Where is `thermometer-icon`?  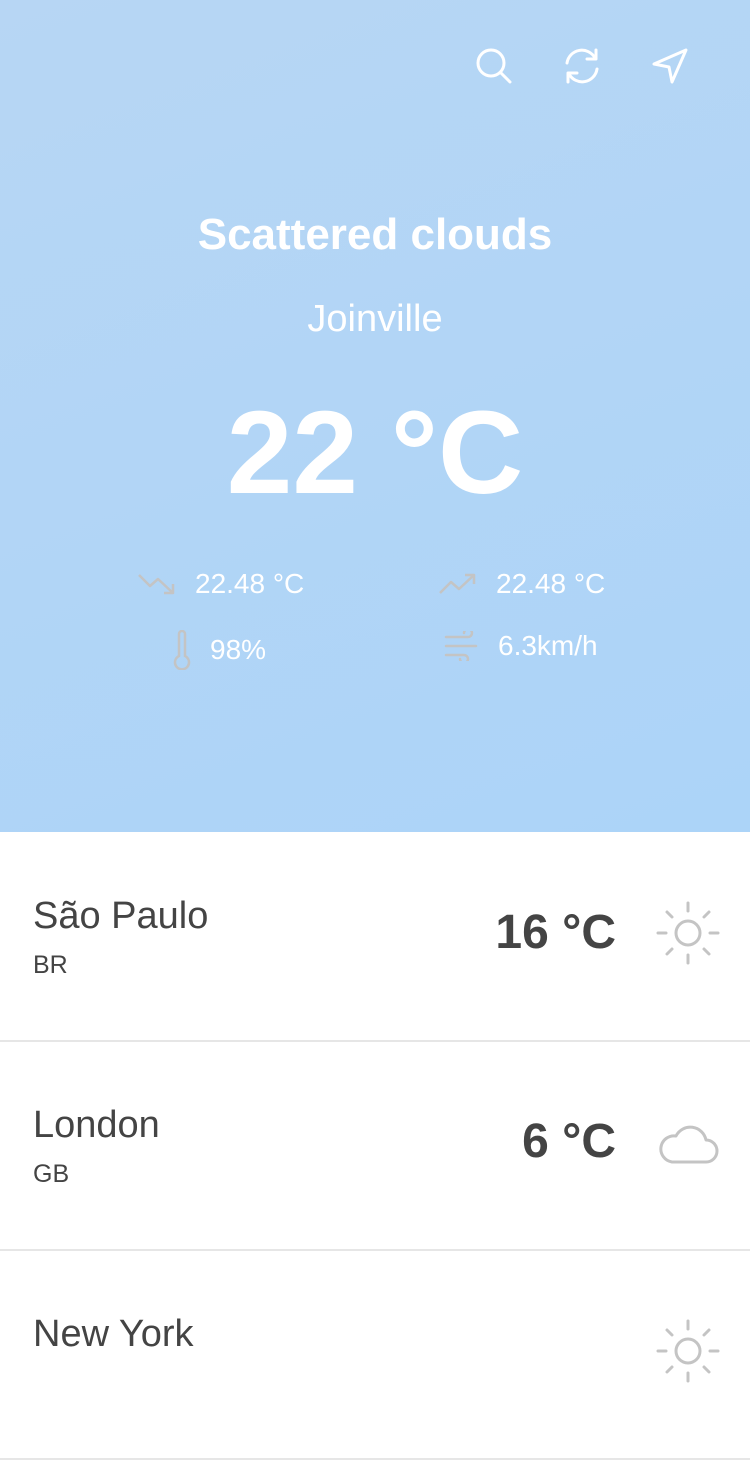
thermometer-icon is located at coordinates (182, 650).